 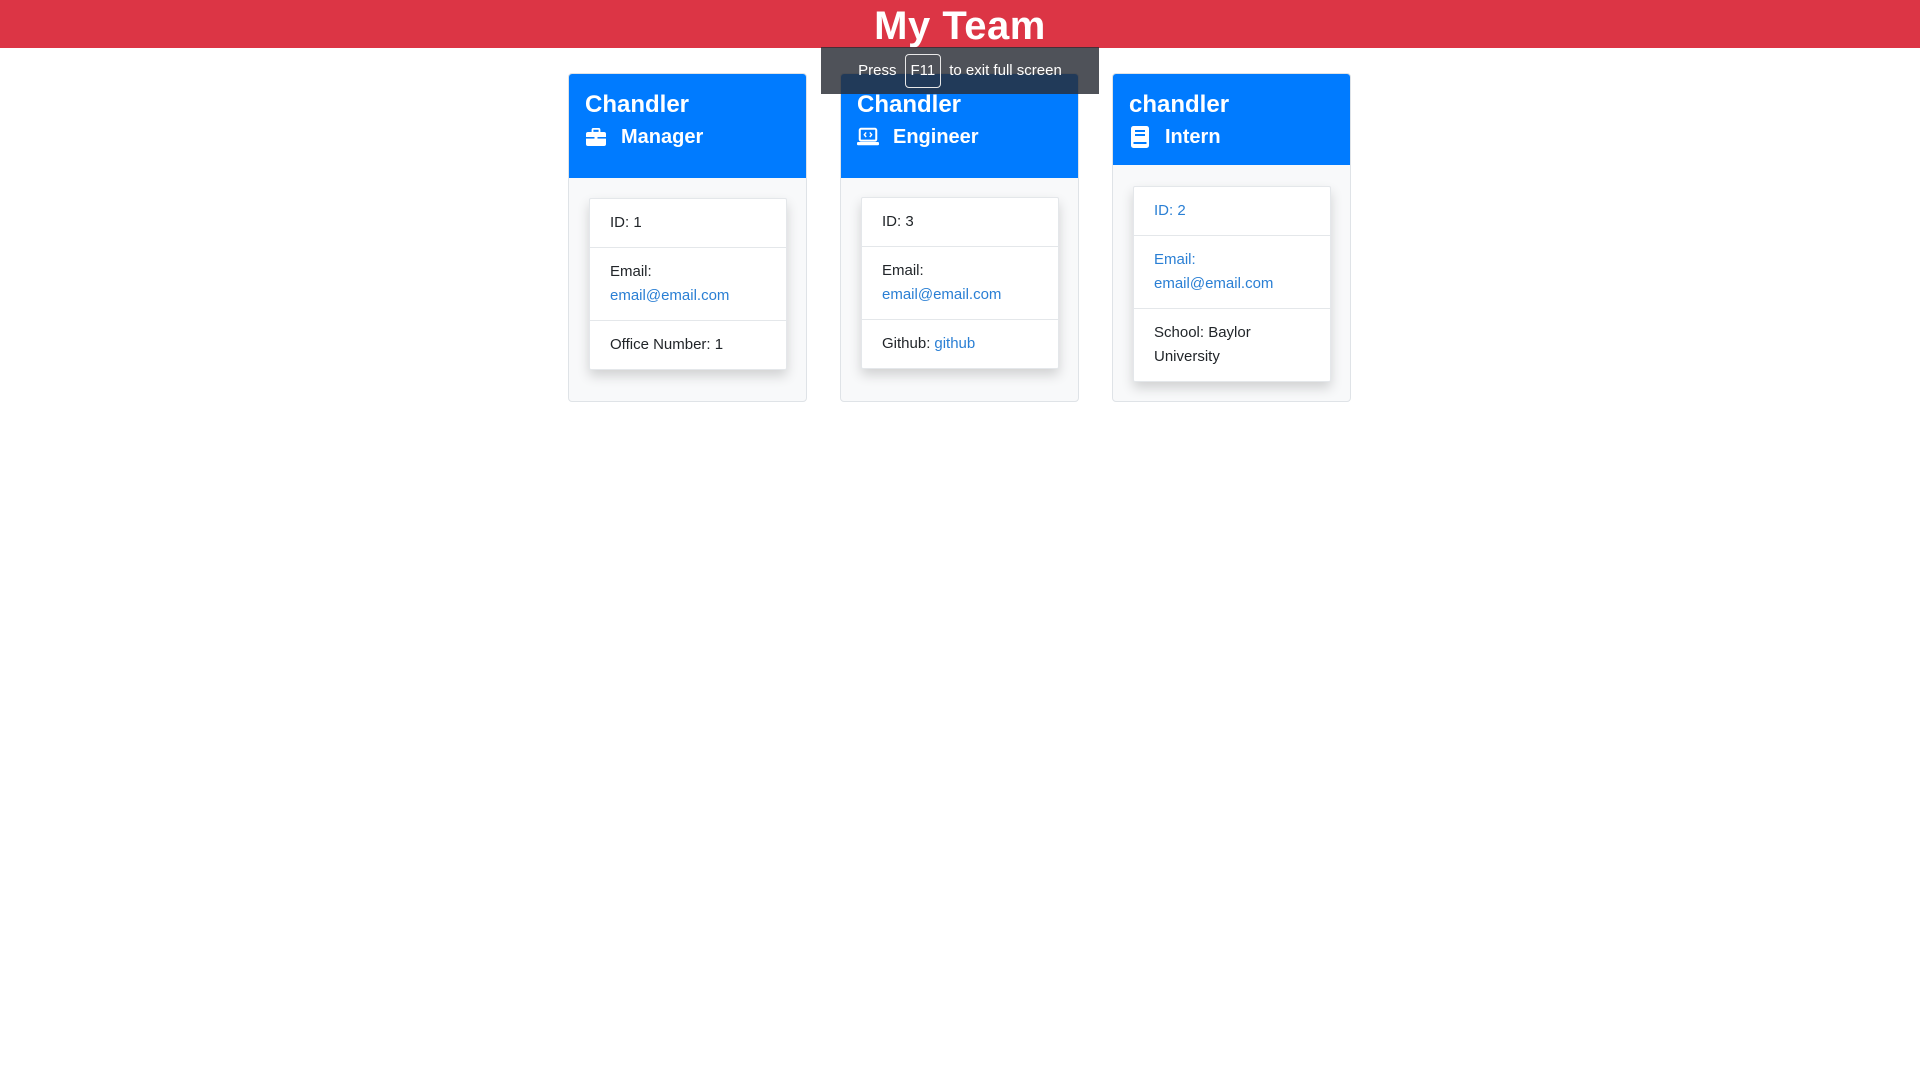 I want to click on id-text: ID: 3, so click(x=898, y=221).